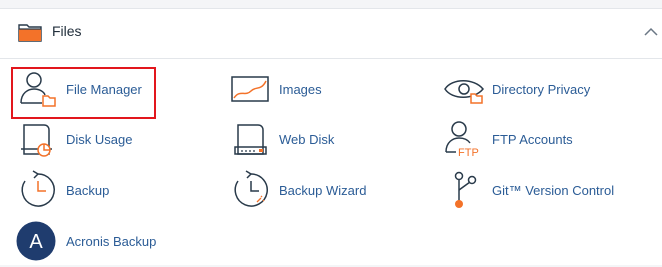 This screenshot has height=267, width=662. I want to click on directory-privacy-link: Directory Privacy, so click(544, 92).